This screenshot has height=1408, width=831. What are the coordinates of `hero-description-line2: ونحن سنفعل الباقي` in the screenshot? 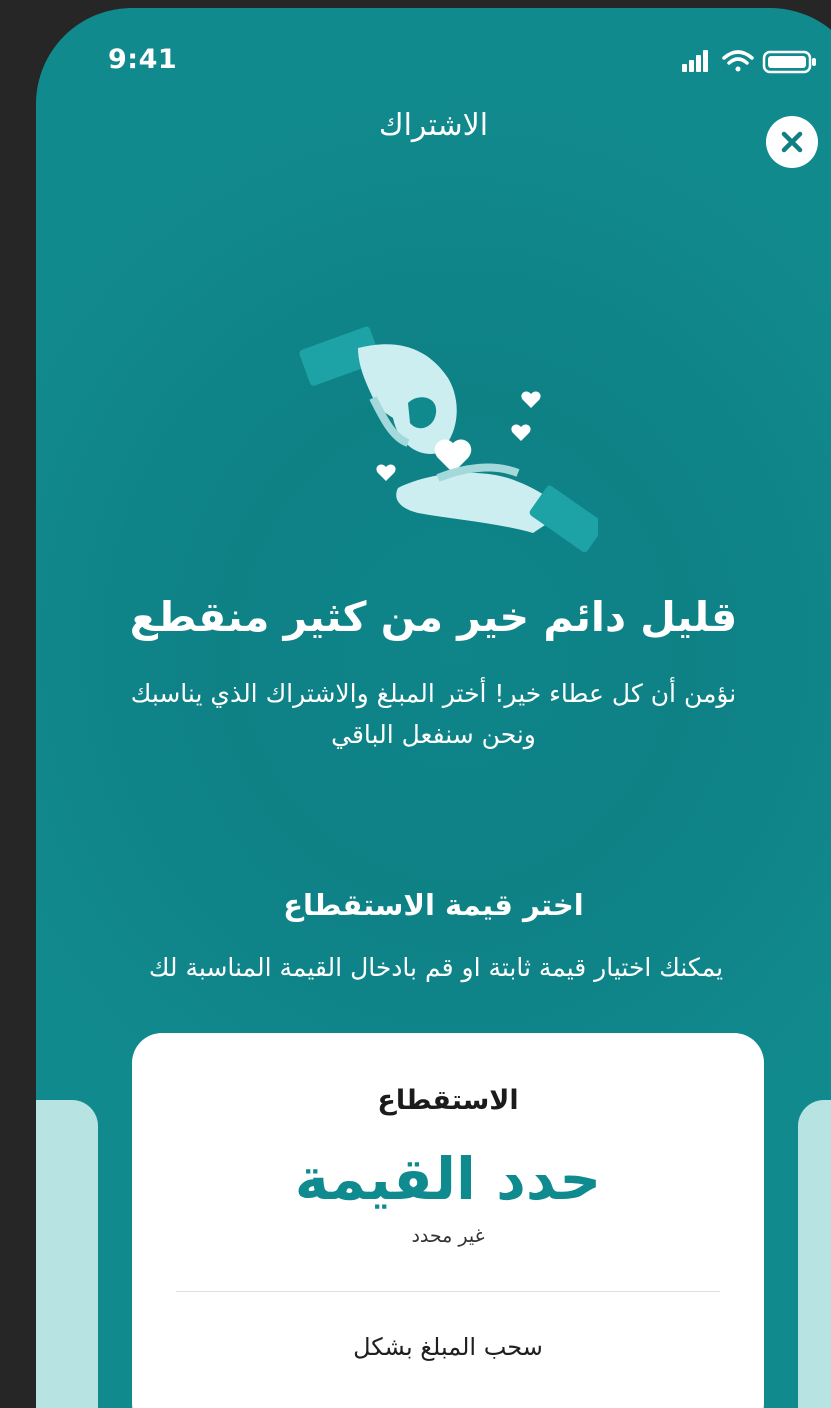 It's located at (433, 734).